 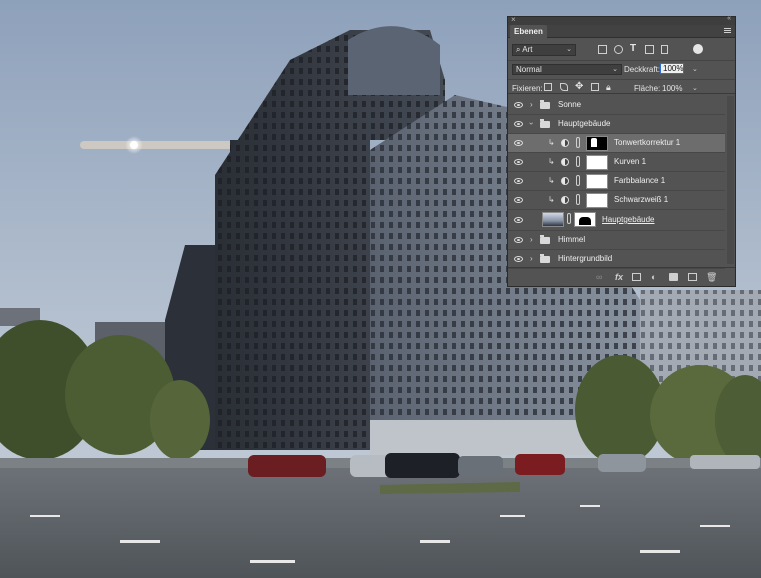 I want to click on fx-icon: fx, so click(x=619, y=277).